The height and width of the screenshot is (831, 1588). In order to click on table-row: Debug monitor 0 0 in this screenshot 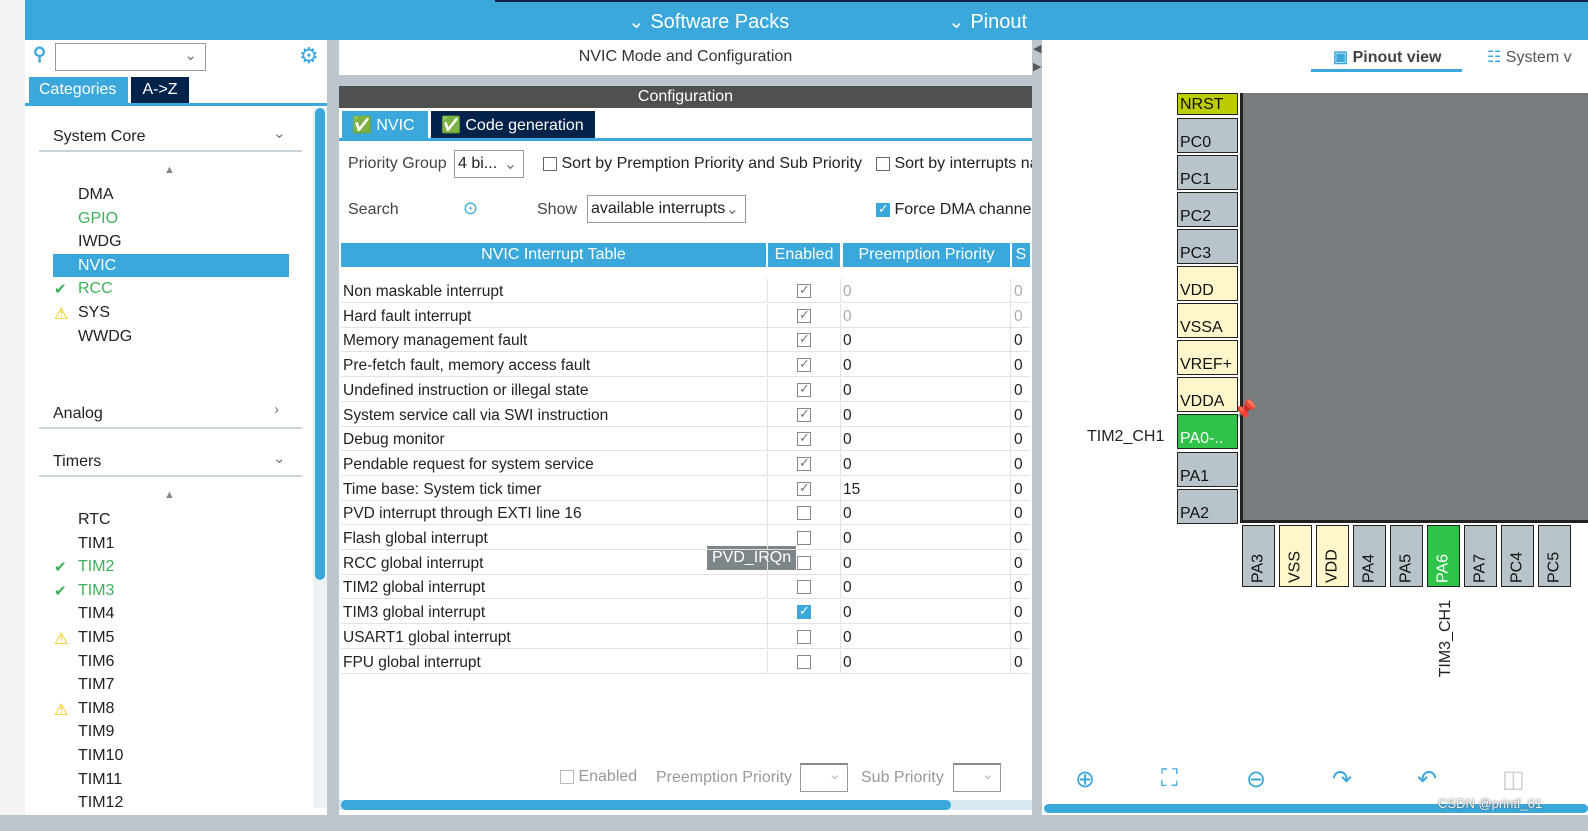, I will do `click(685, 439)`.